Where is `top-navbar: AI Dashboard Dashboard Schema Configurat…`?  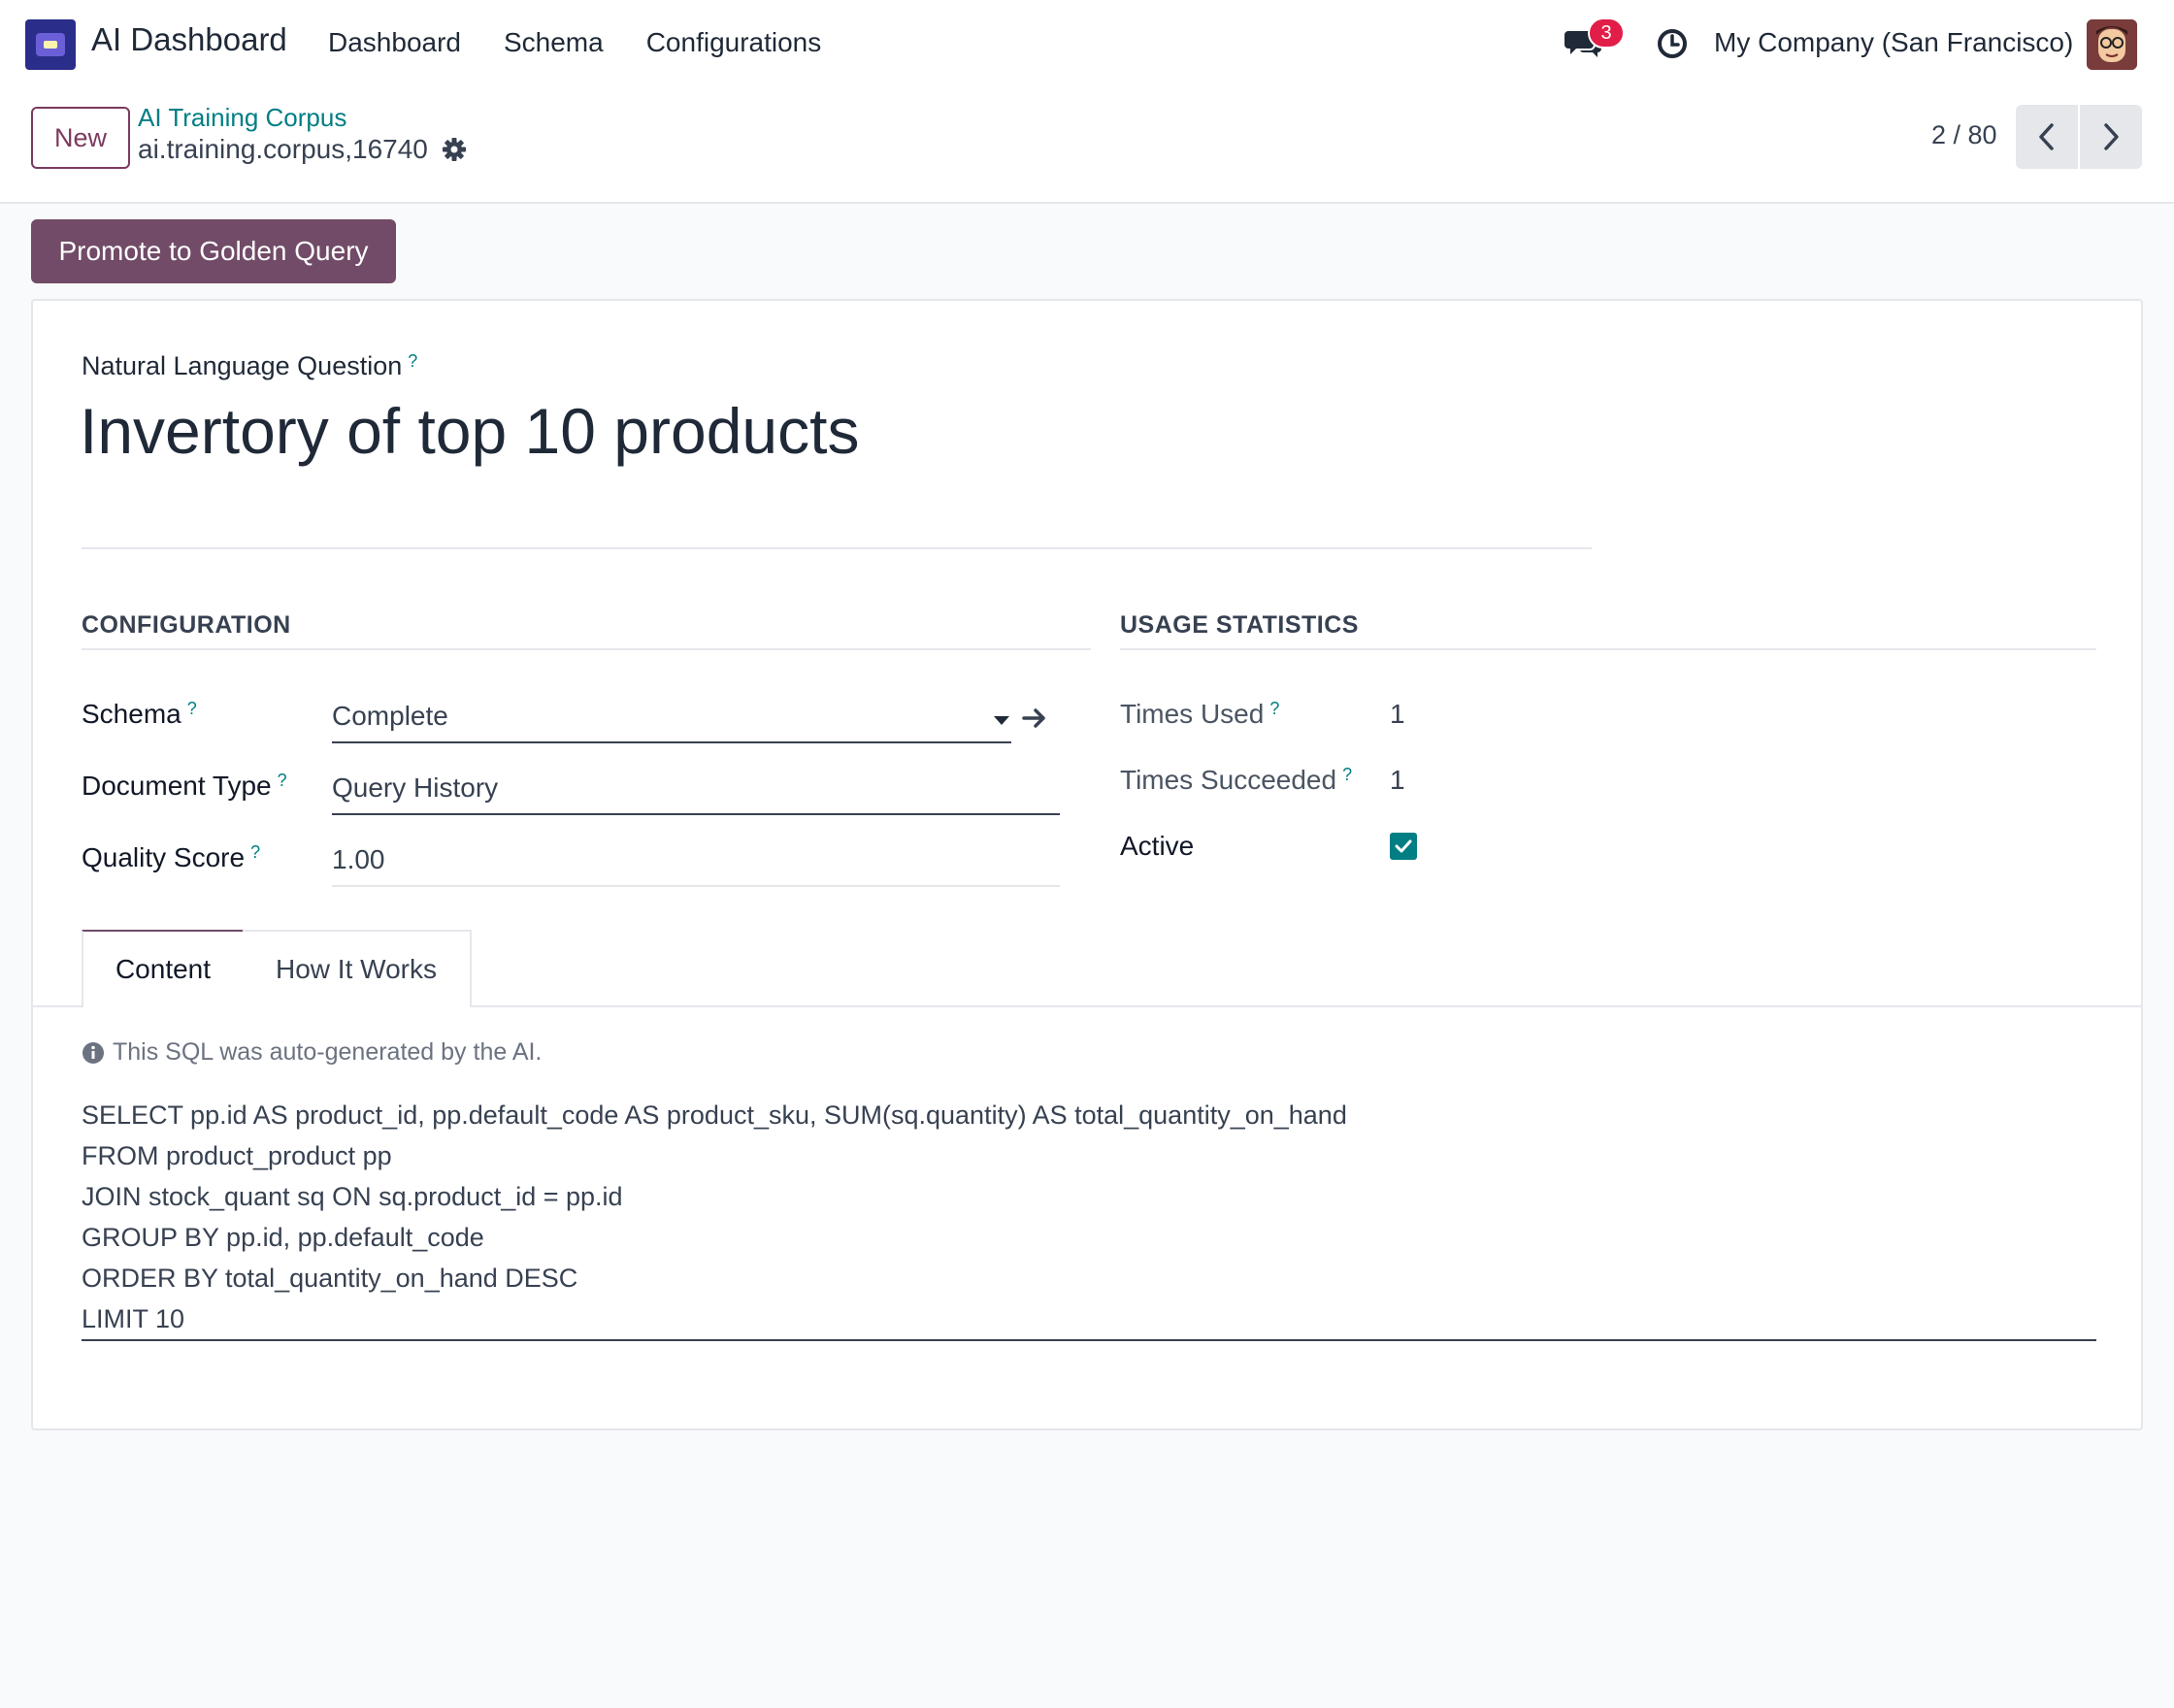 top-navbar: AI Dashboard Dashboard Schema Configurat… is located at coordinates (1087, 44).